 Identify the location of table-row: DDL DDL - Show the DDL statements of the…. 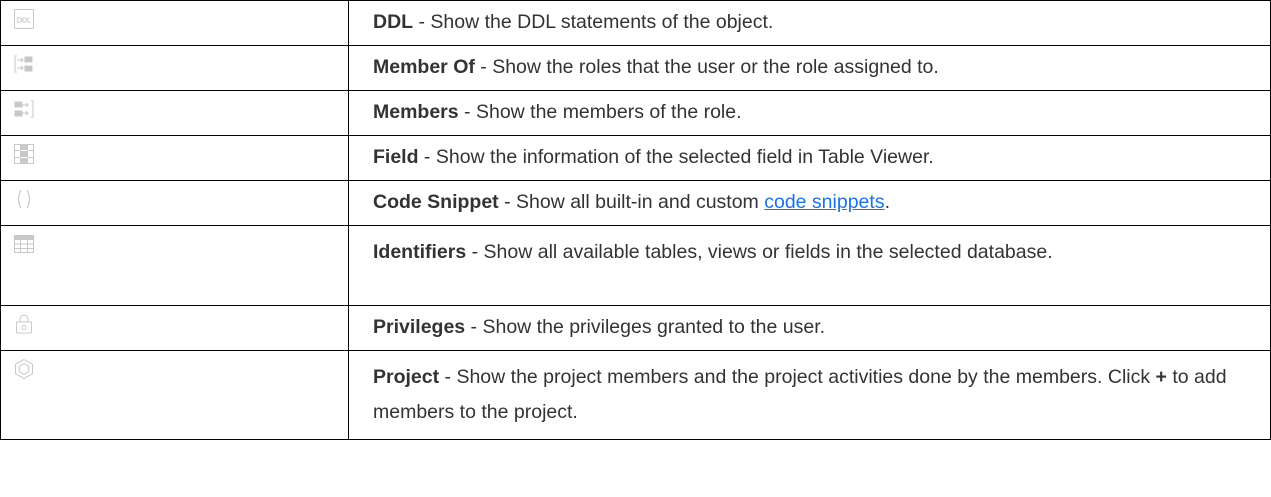
(635, 23).